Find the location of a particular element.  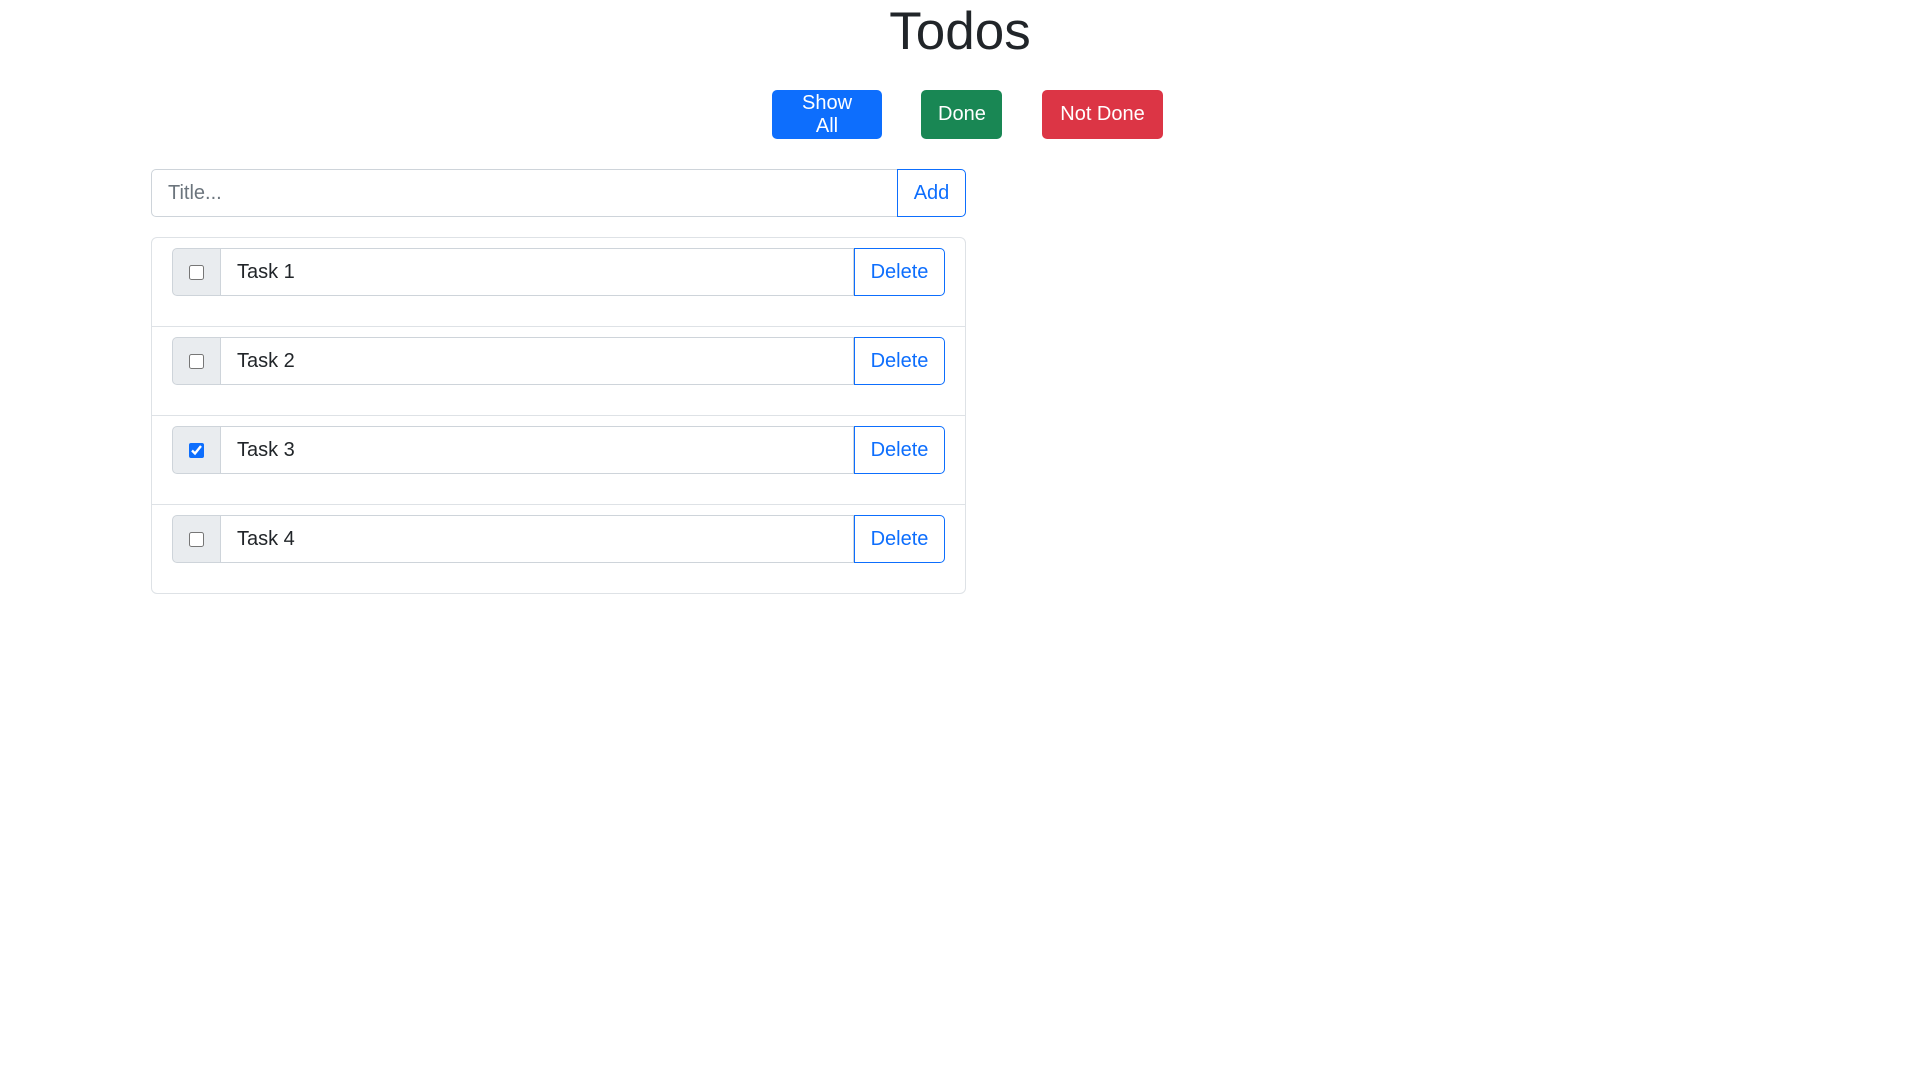

show-all-button: Show All is located at coordinates (827, 114).